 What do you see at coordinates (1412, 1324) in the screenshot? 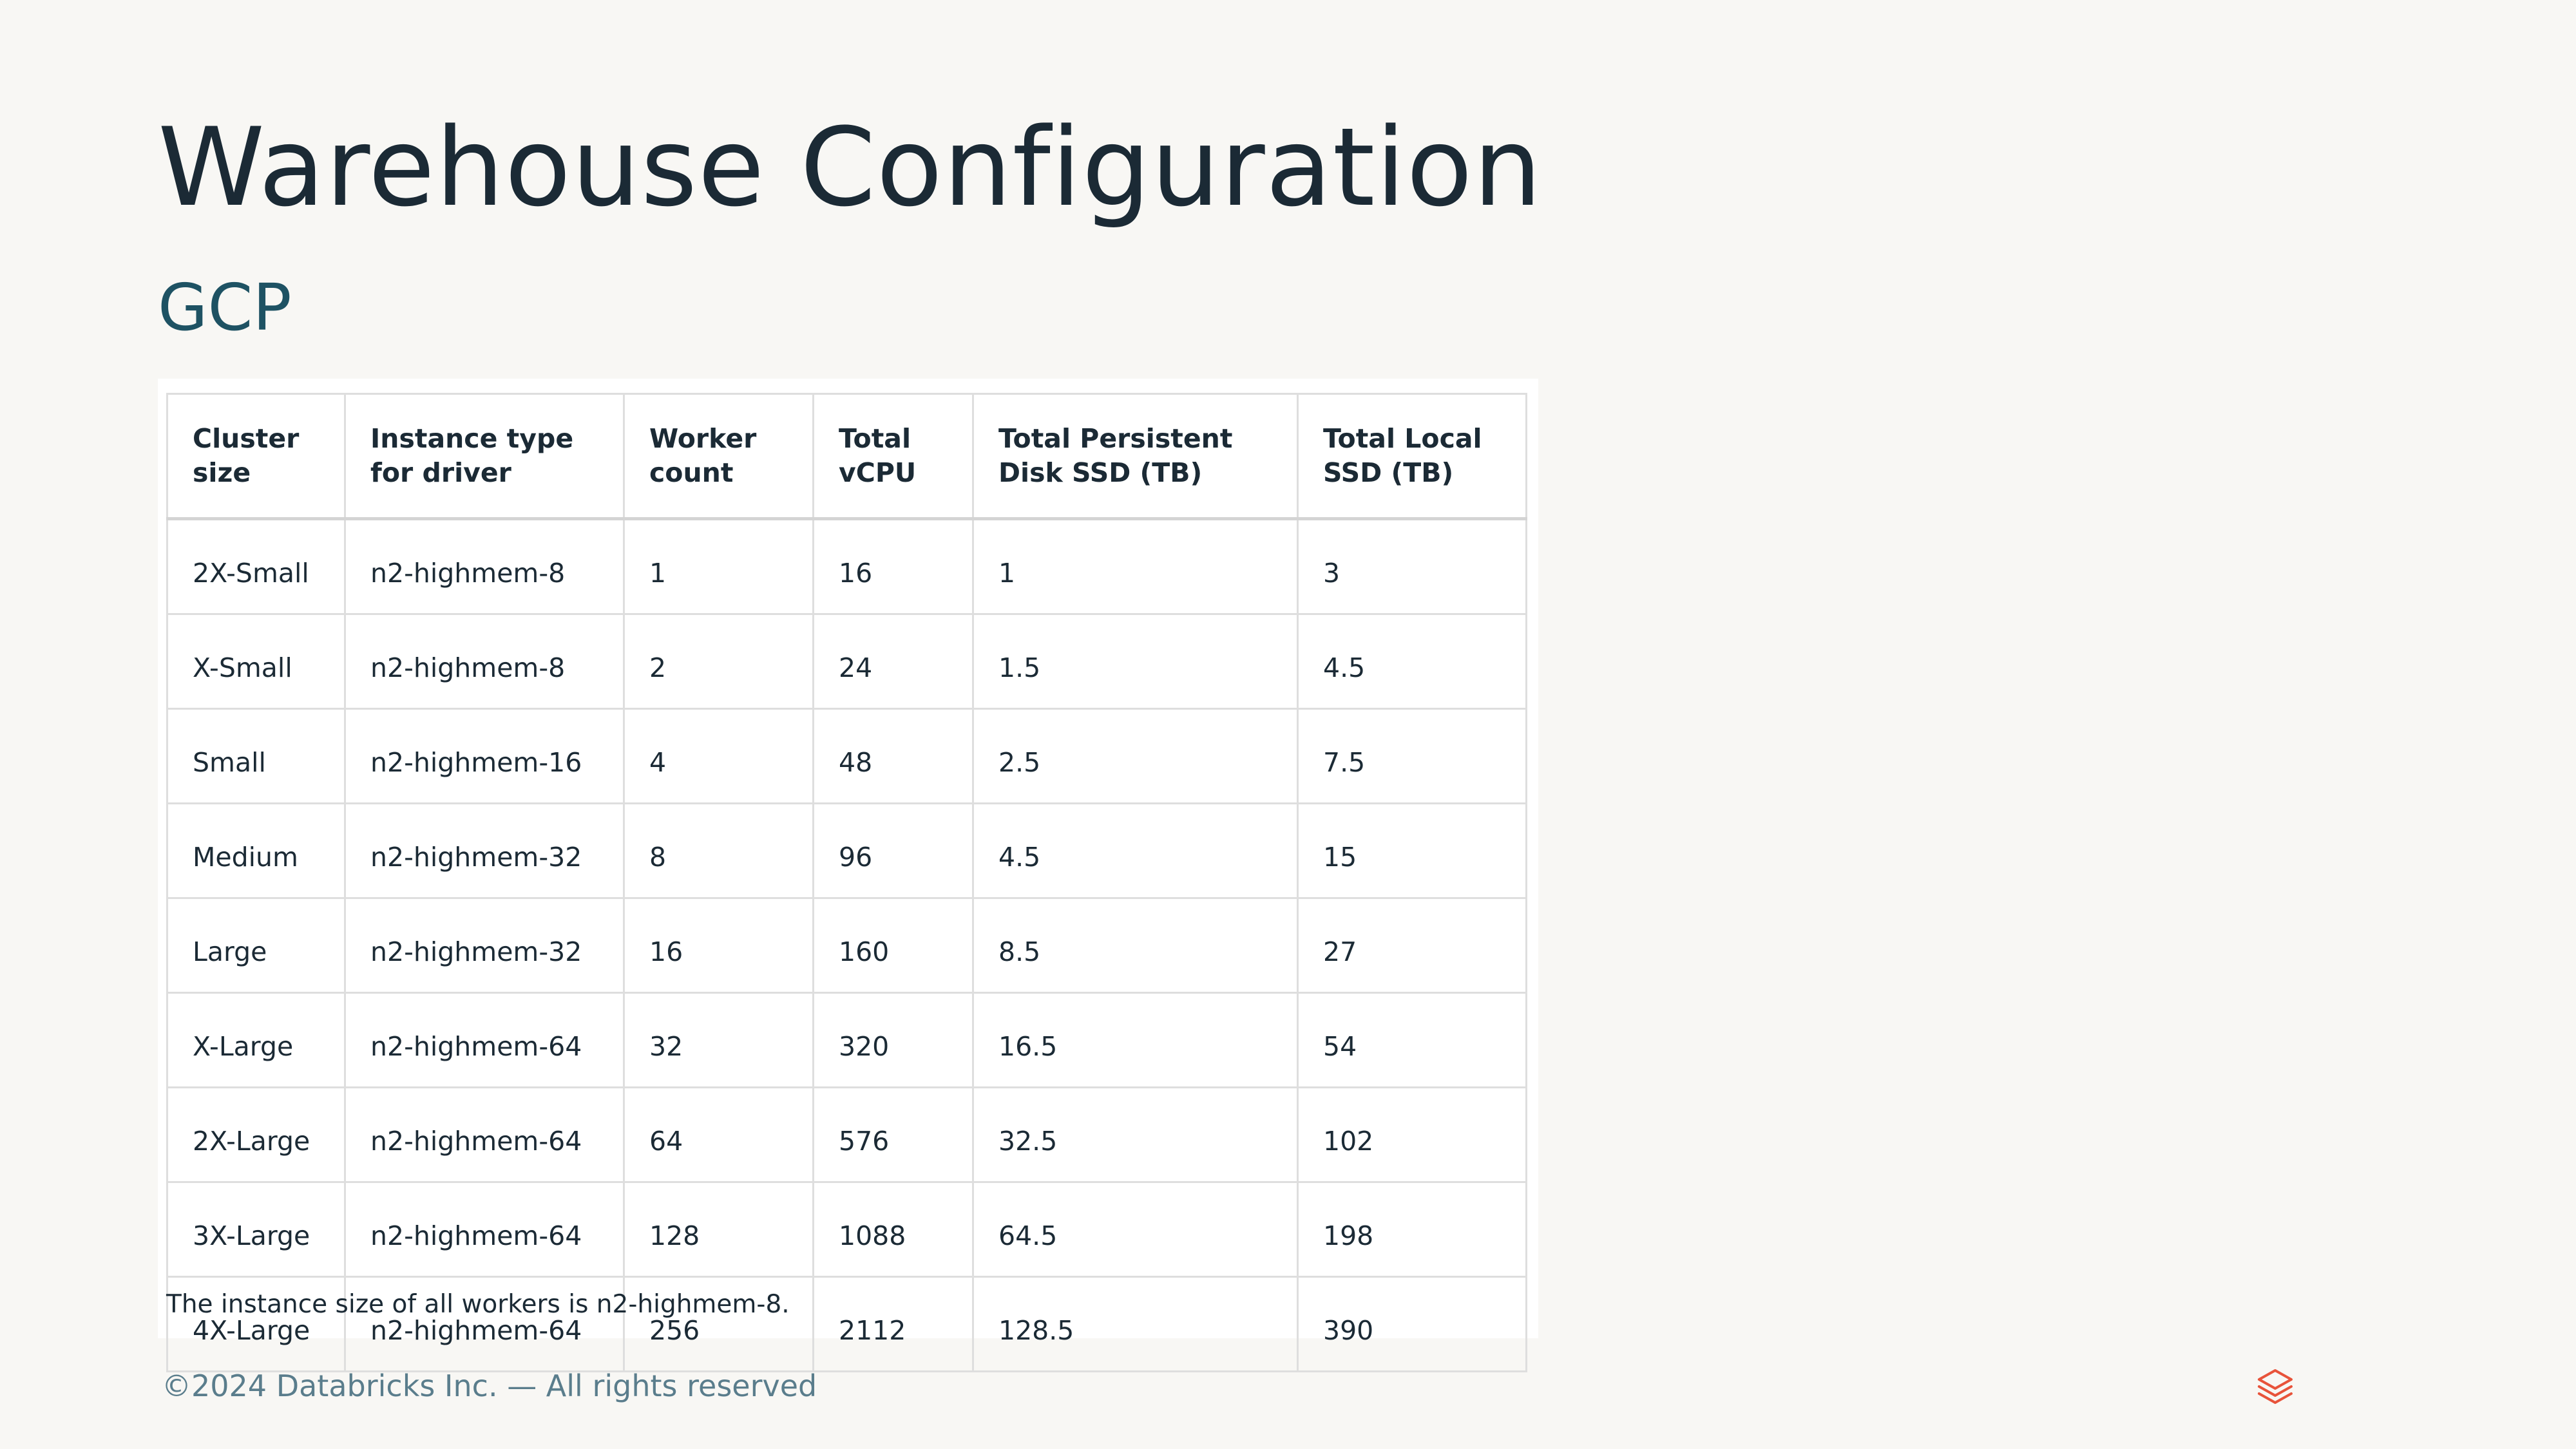
I see `cell-local-ssd: 390` at bounding box center [1412, 1324].